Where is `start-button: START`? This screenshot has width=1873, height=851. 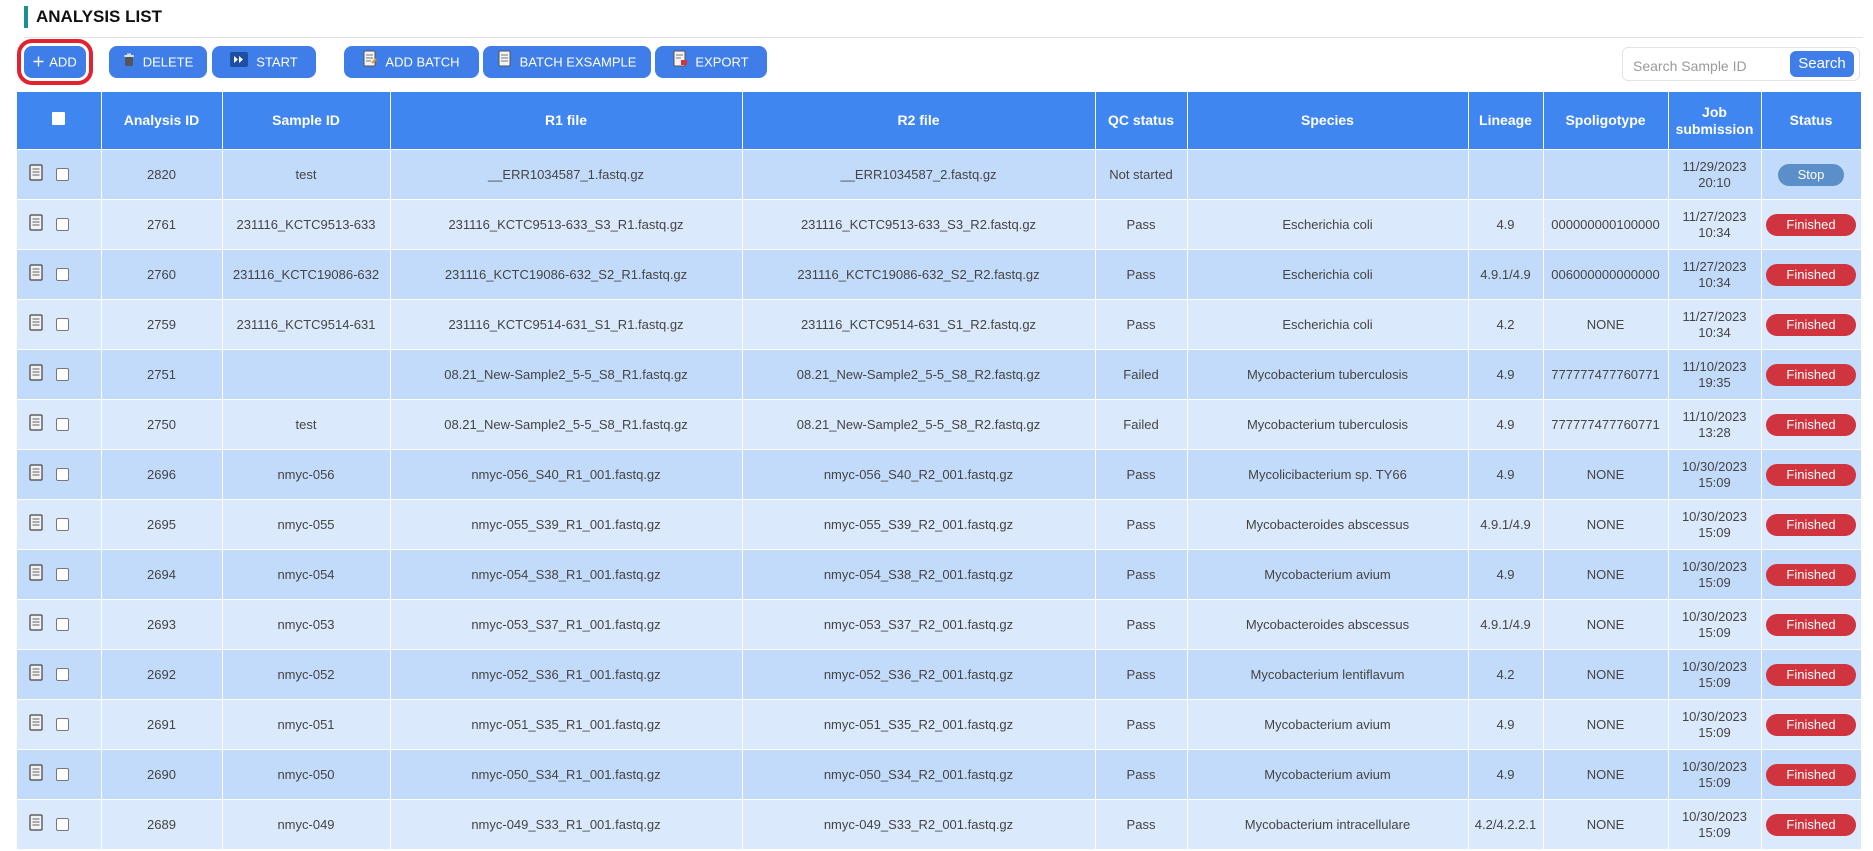
start-button: START is located at coordinates (264, 62).